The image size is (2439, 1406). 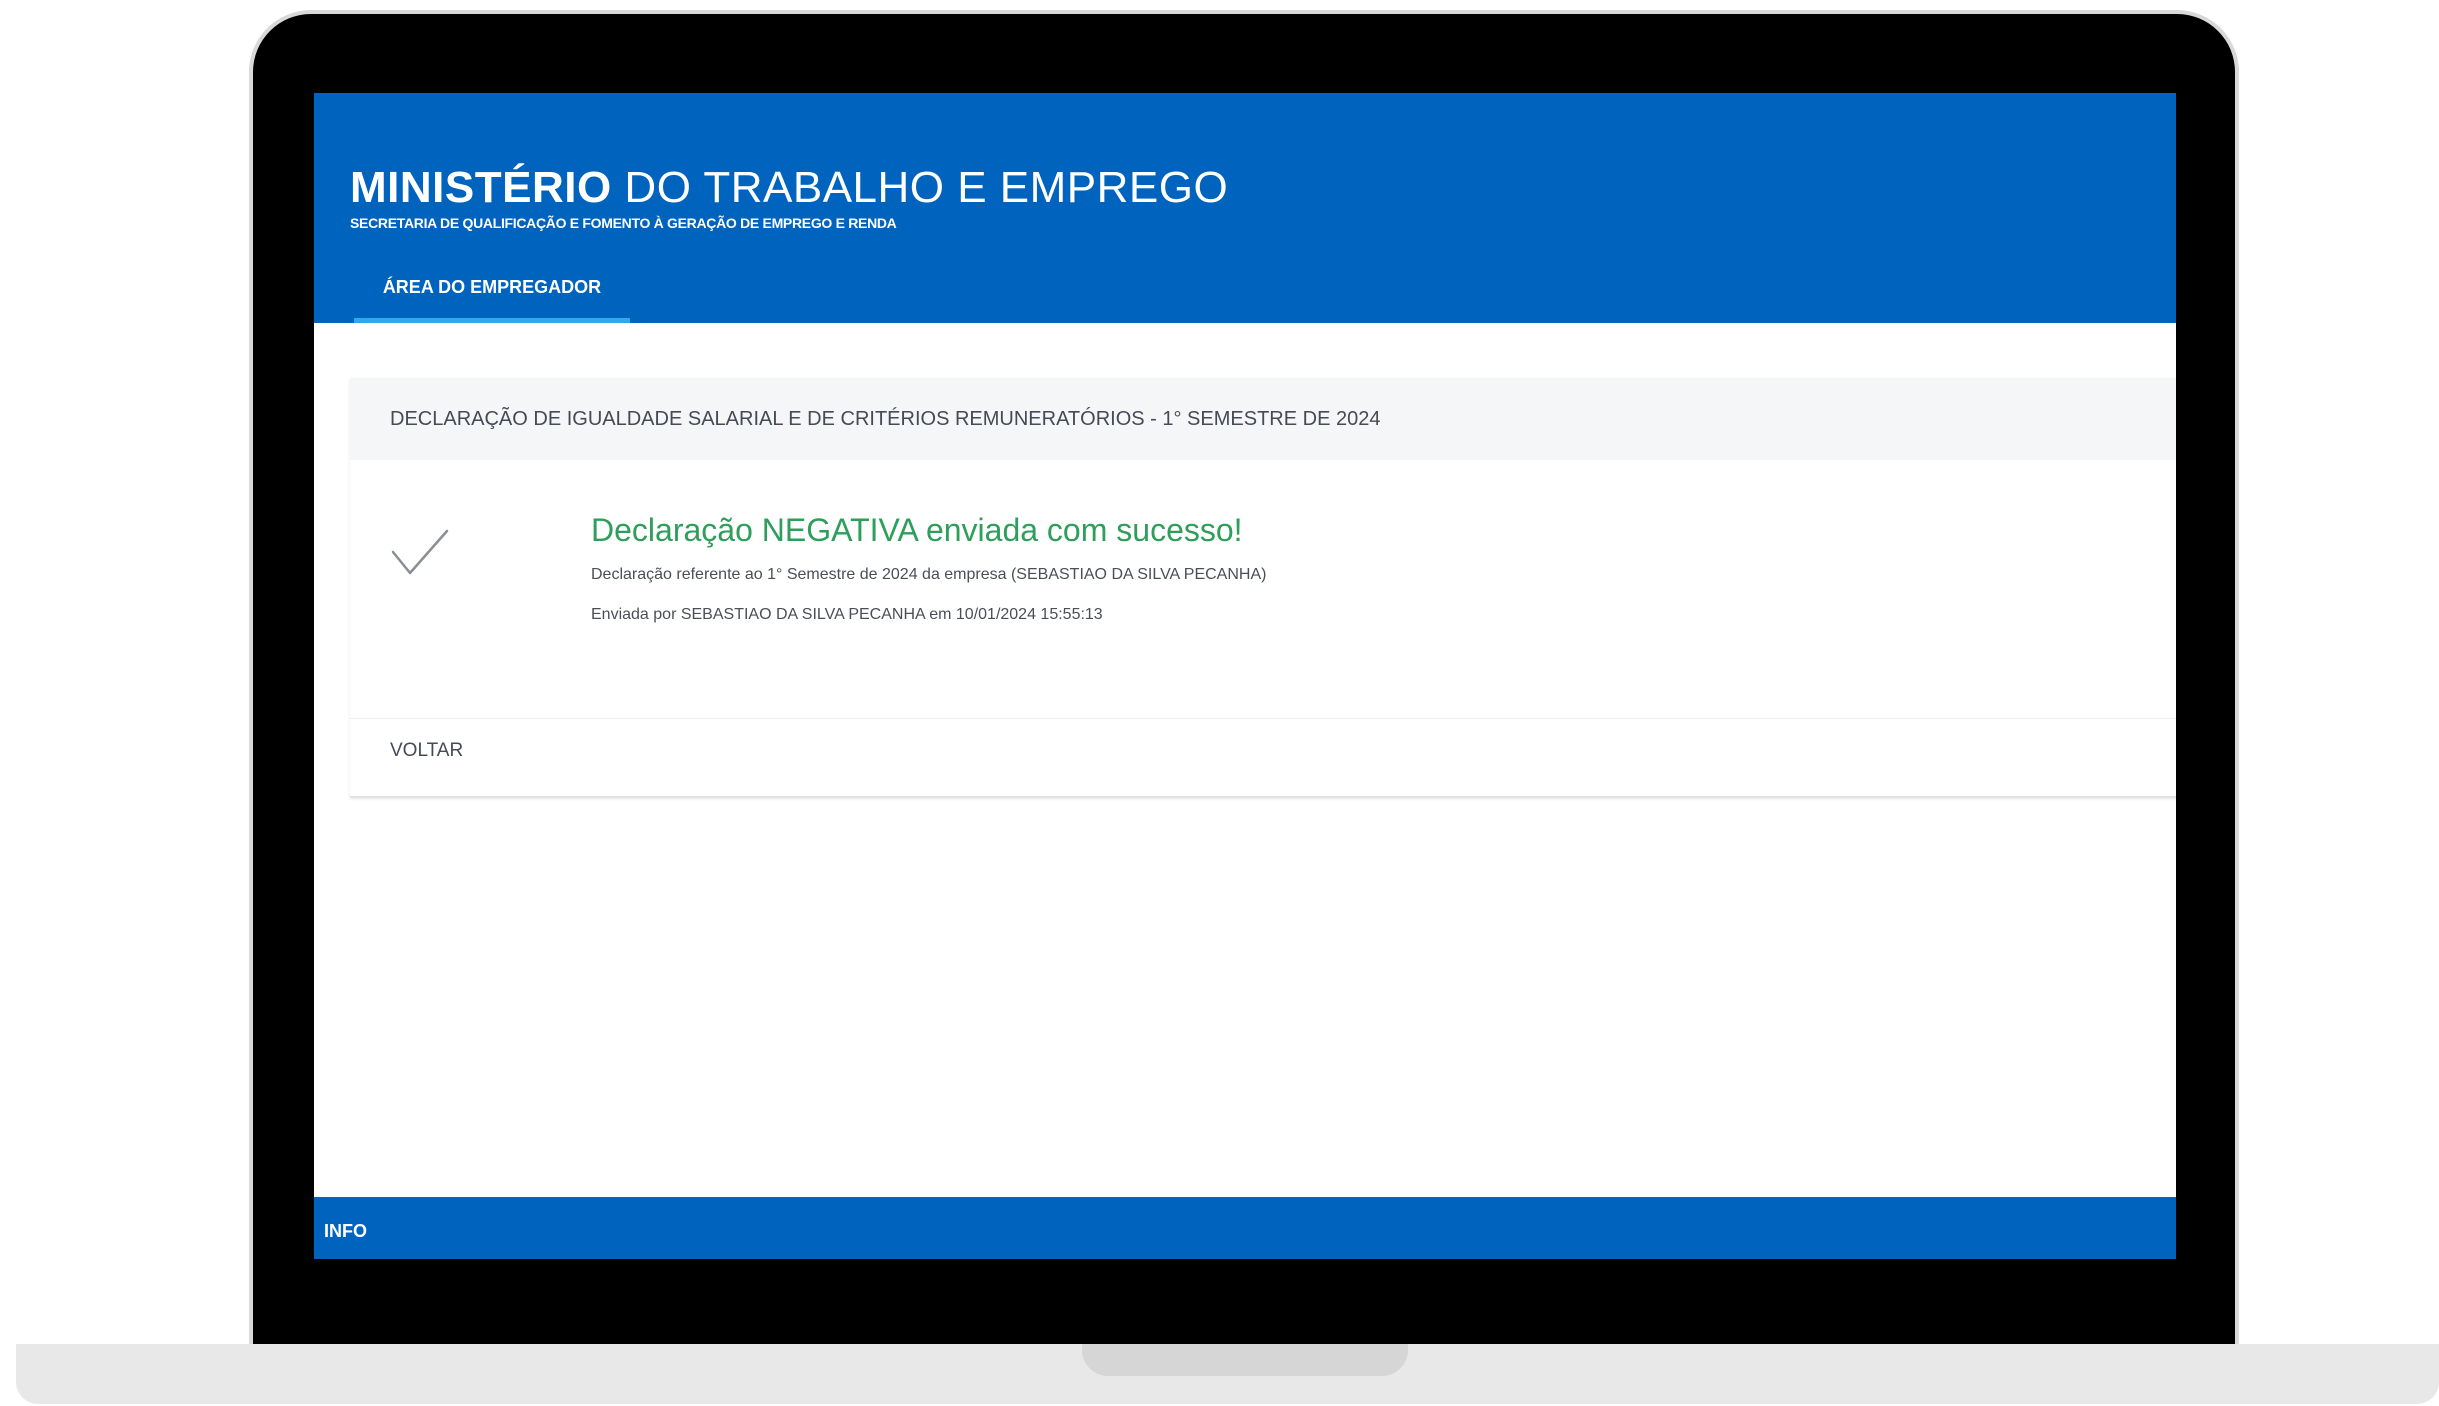 I want to click on app-footer: INFO, so click(x=1245, y=1228).